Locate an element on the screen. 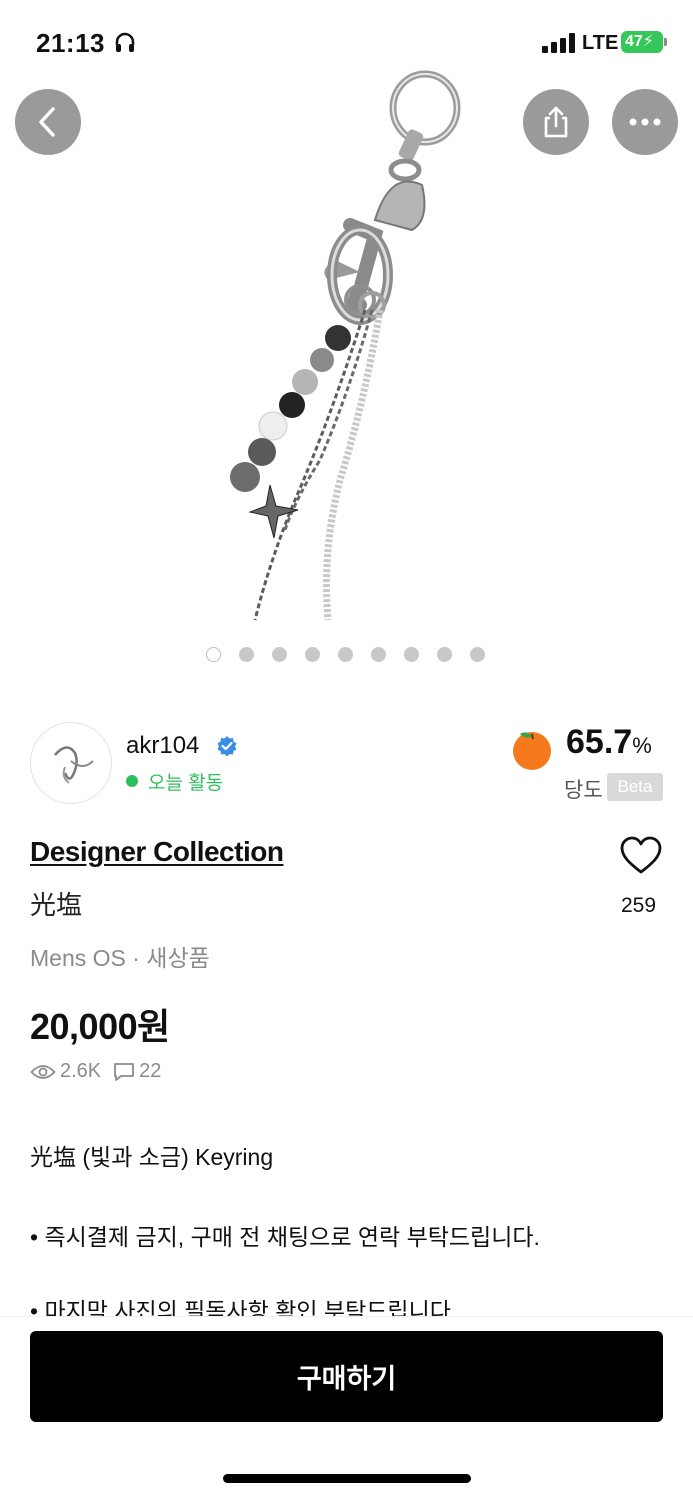 The image size is (693, 1500). battery-level: 47 is located at coordinates (634, 41).